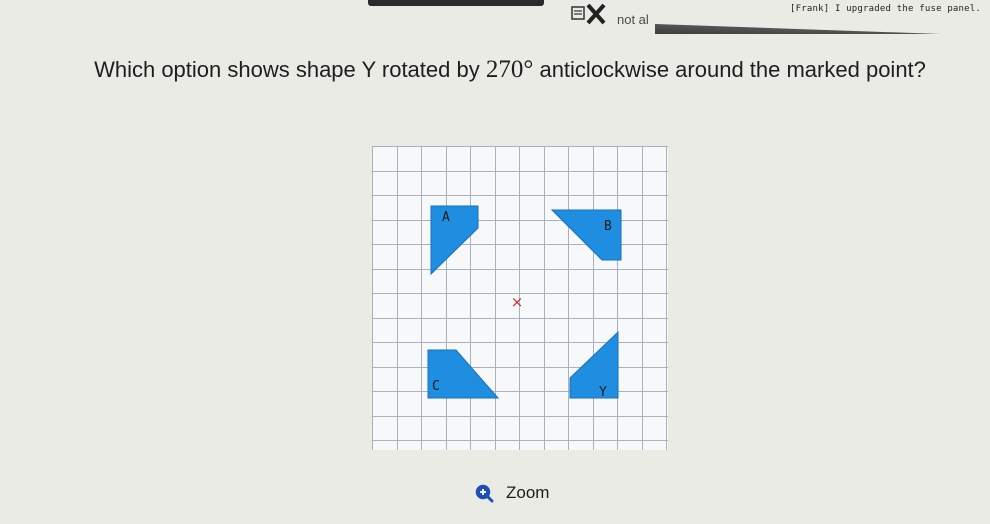 This screenshot has height=524, width=990. Describe the element at coordinates (822, 29) in the screenshot. I see `top-stripe` at that location.